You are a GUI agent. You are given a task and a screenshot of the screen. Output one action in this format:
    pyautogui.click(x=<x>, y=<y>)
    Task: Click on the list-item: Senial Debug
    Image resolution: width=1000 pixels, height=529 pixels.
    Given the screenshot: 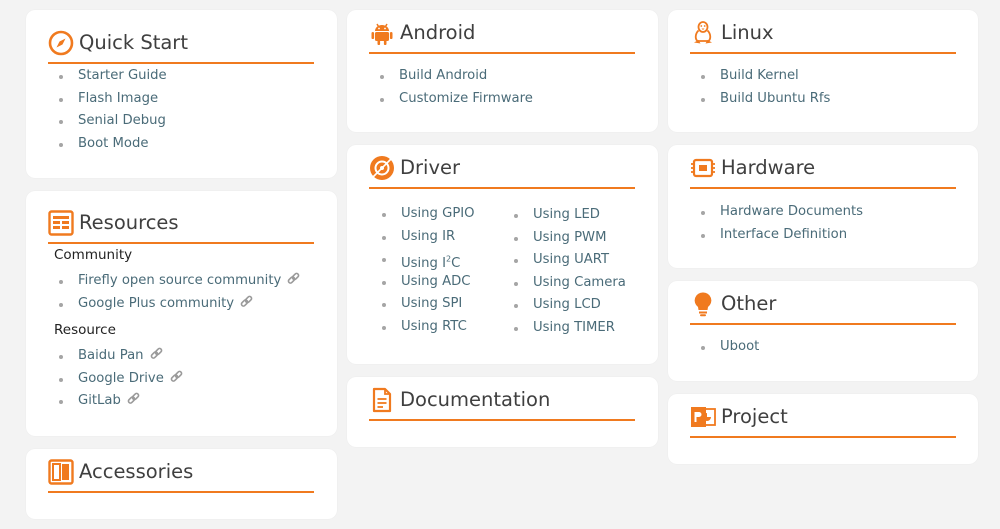 What is the action you would take?
    pyautogui.click(x=110, y=121)
    